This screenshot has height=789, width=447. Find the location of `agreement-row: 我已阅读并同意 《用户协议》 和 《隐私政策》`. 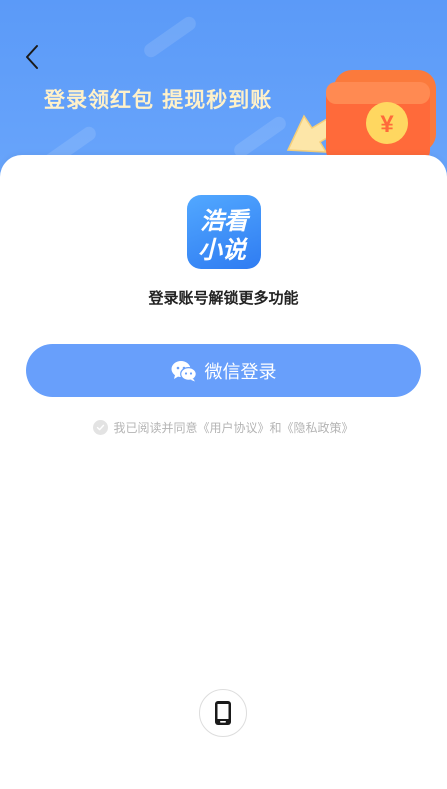

agreement-row: 我已阅读并同意 《用户协议》 和 《隐私政策》 is located at coordinates (223, 427).